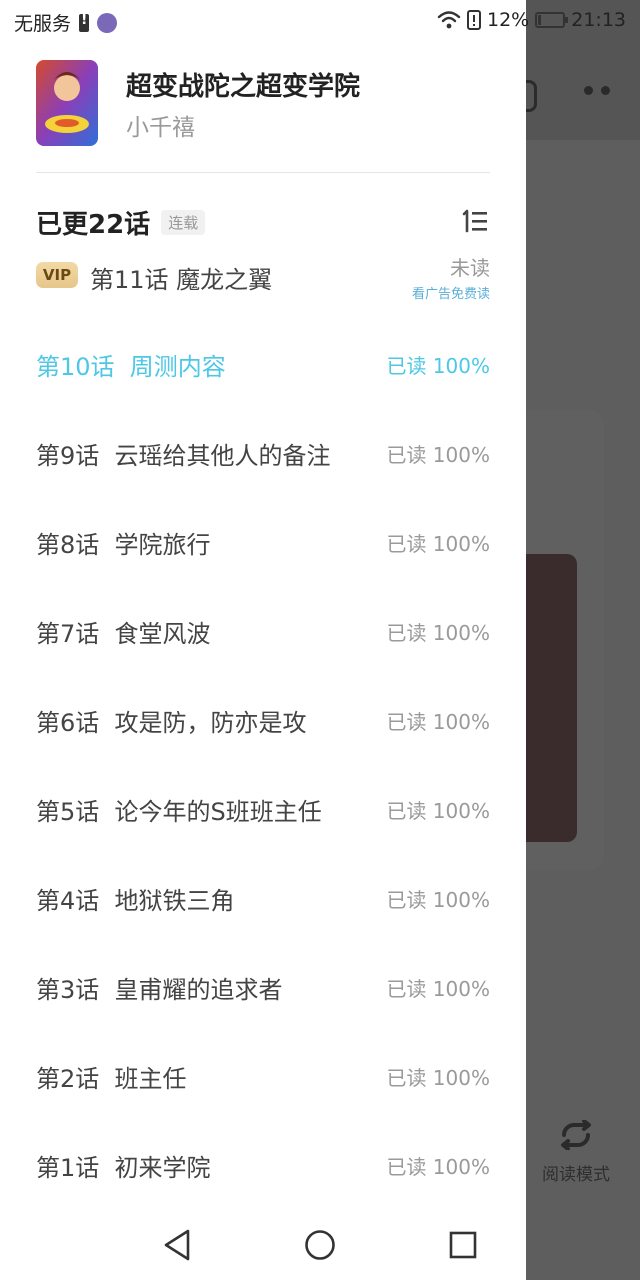  I want to click on chapter-title: 第7话 食堂风波, so click(123, 634).